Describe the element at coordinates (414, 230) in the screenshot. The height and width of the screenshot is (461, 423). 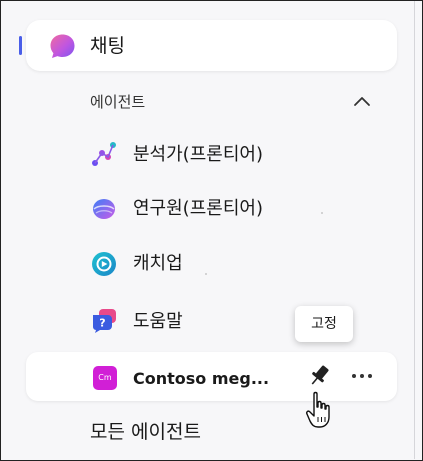
I see `scrollbar-track` at that location.